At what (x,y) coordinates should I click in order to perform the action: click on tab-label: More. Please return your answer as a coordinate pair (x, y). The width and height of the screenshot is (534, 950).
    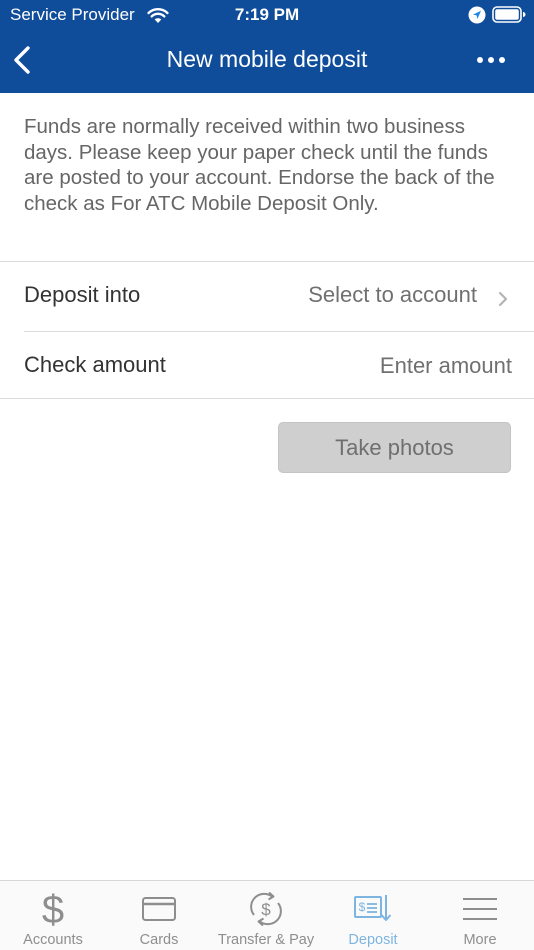
    Looking at the image, I should click on (480, 940).